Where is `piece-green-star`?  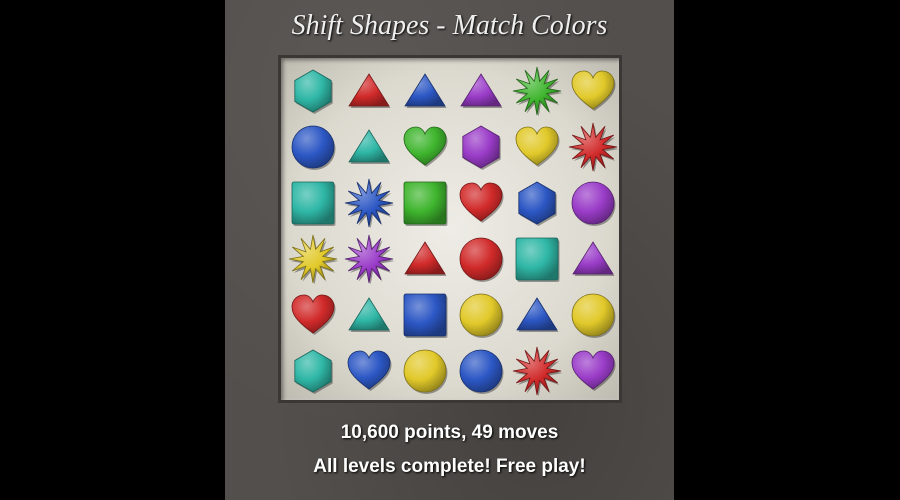
piece-green-star is located at coordinates (537, 91).